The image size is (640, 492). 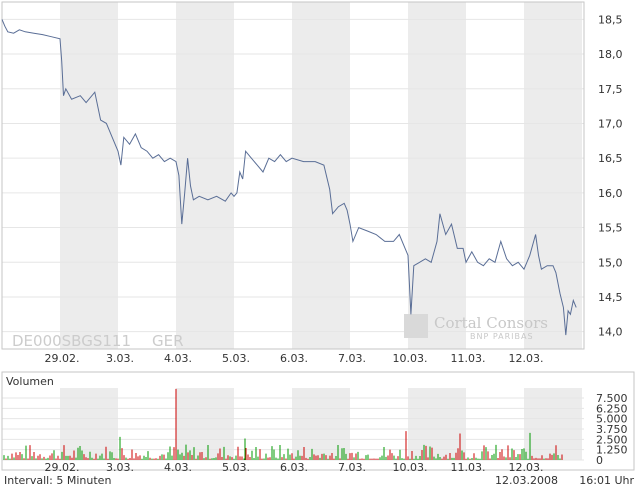 I want to click on volume-xtick-label: 10.03., so click(x=410, y=467).